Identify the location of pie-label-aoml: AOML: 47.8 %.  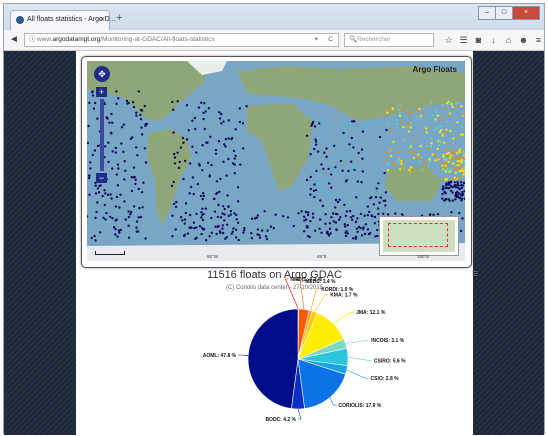
(220, 356).